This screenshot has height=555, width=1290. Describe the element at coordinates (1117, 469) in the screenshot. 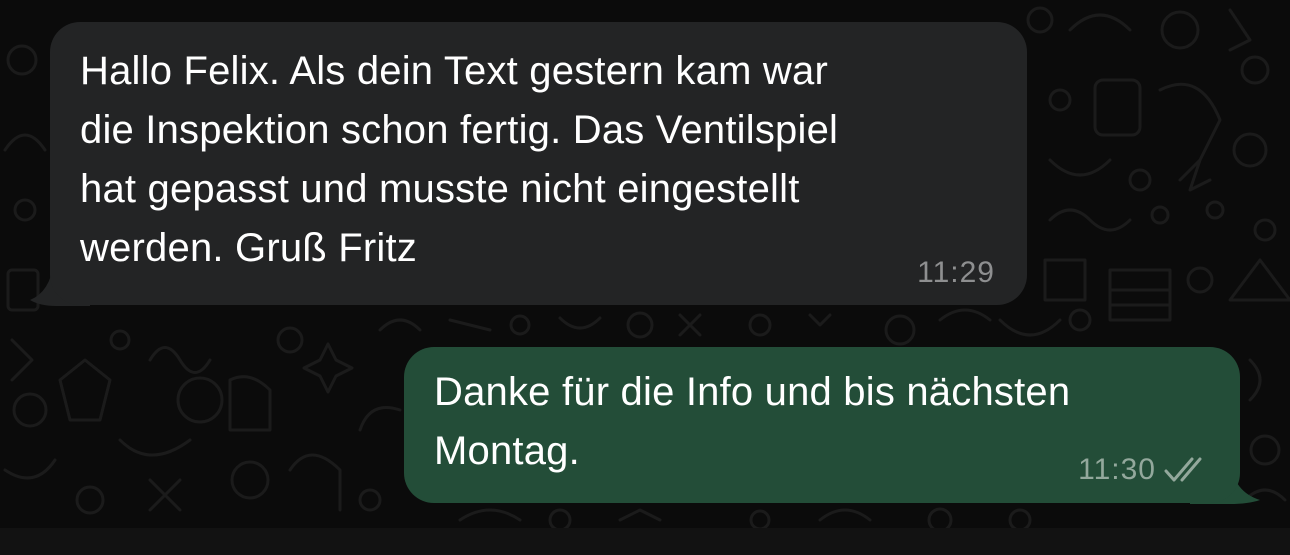

I see `message-timestamp: 11:30` at that location.